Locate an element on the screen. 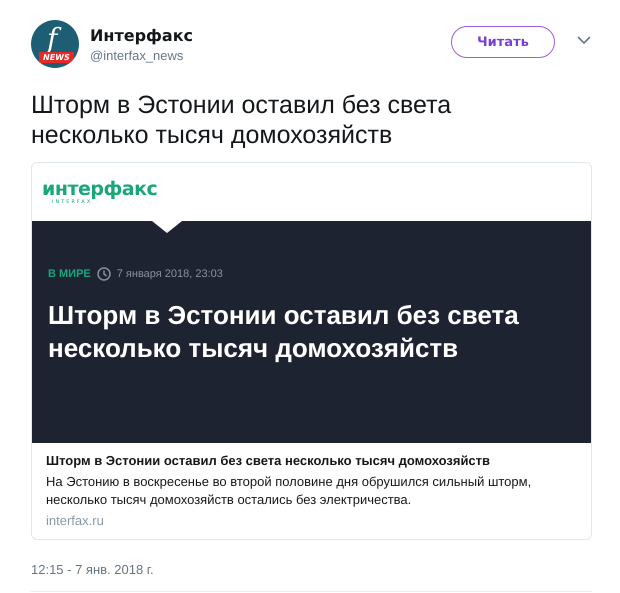  author-name: Интерфакс is located at coordinates (270, 35).